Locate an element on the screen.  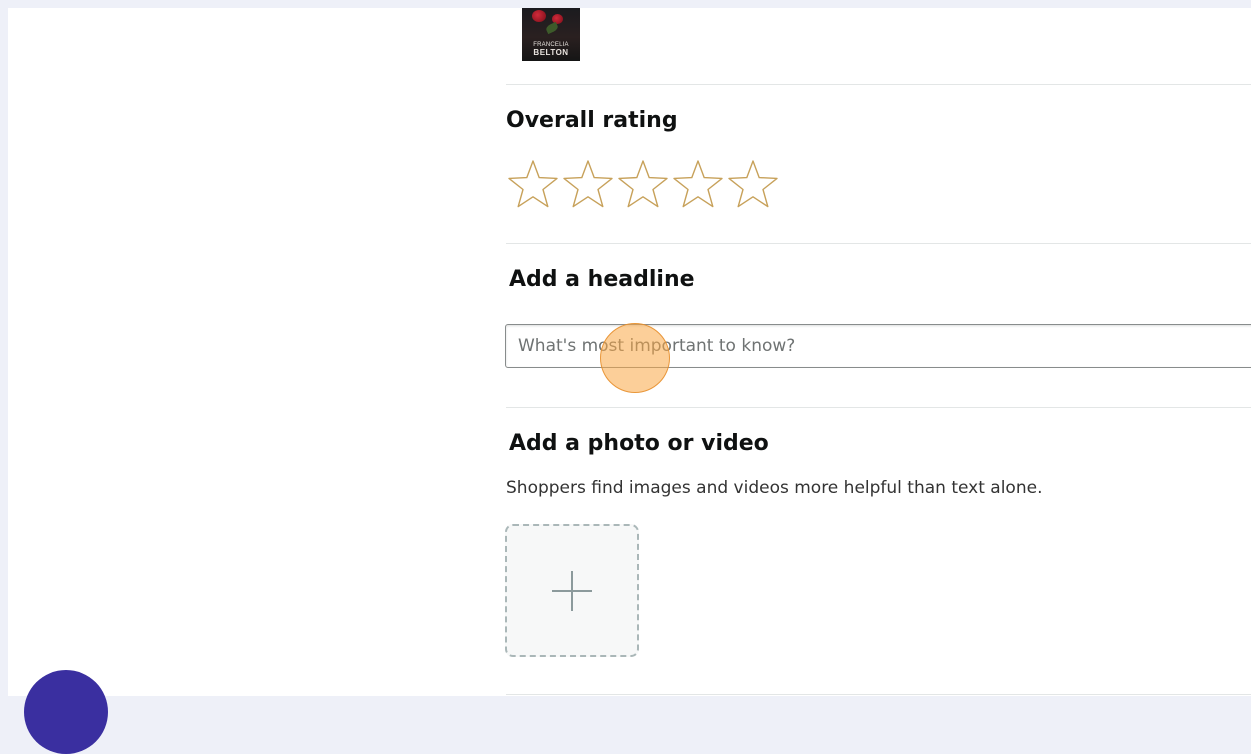
headline-title: Add a headline is located at coordinates (602, 279).